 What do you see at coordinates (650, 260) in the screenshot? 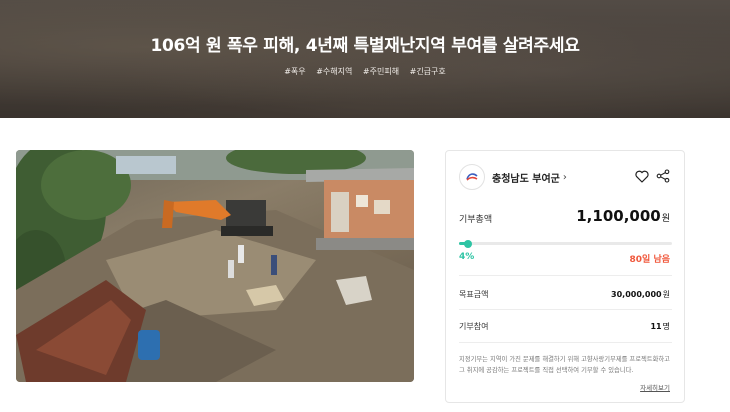
I see `days-remaining: 80일 남음` at bounding box center [650, 260].